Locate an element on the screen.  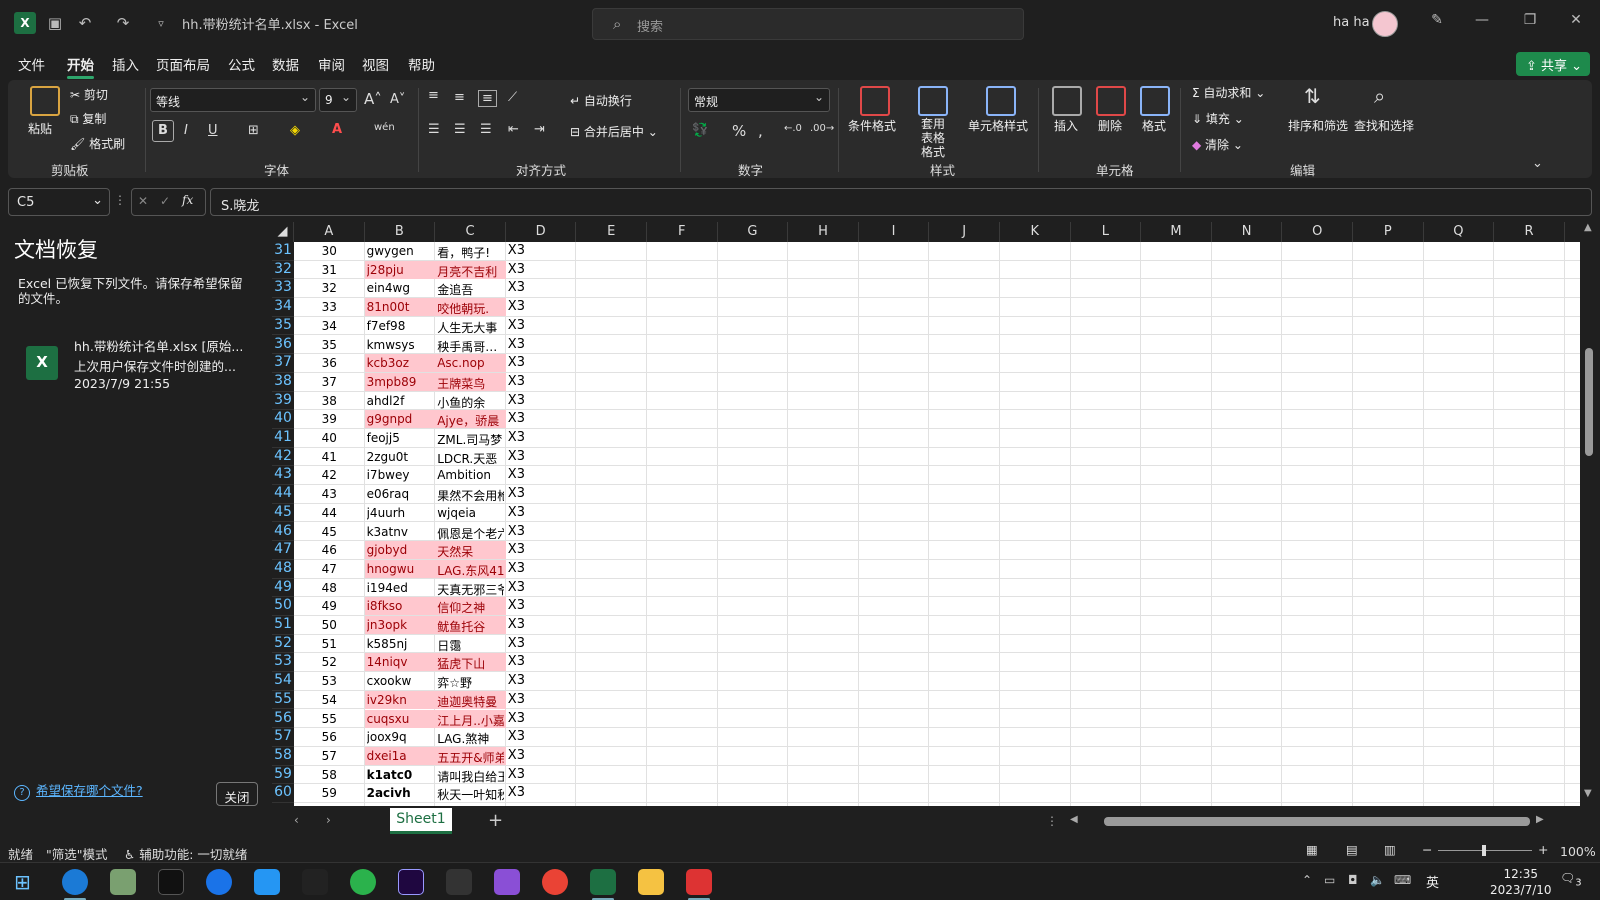
qq-icon is located at coordinates (315, 882).